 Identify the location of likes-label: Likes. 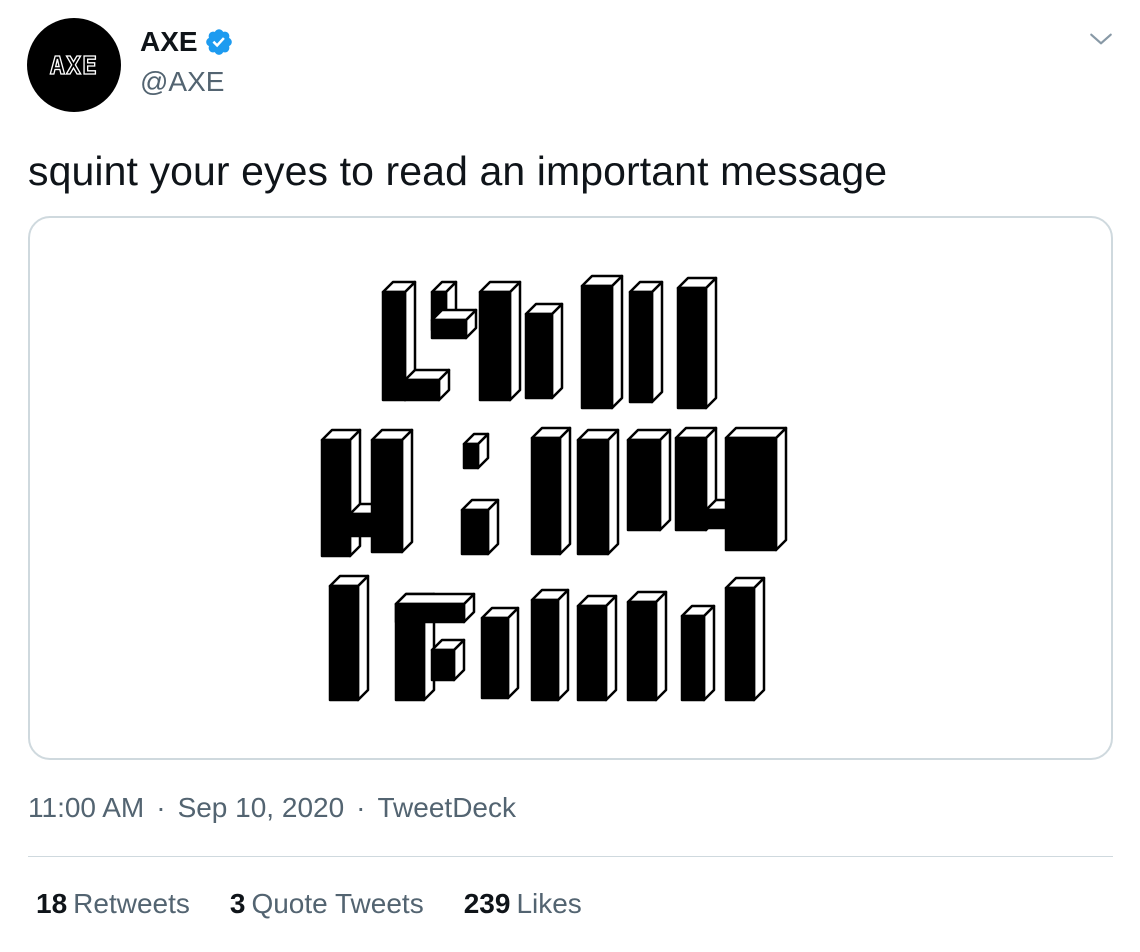
(549, 903).